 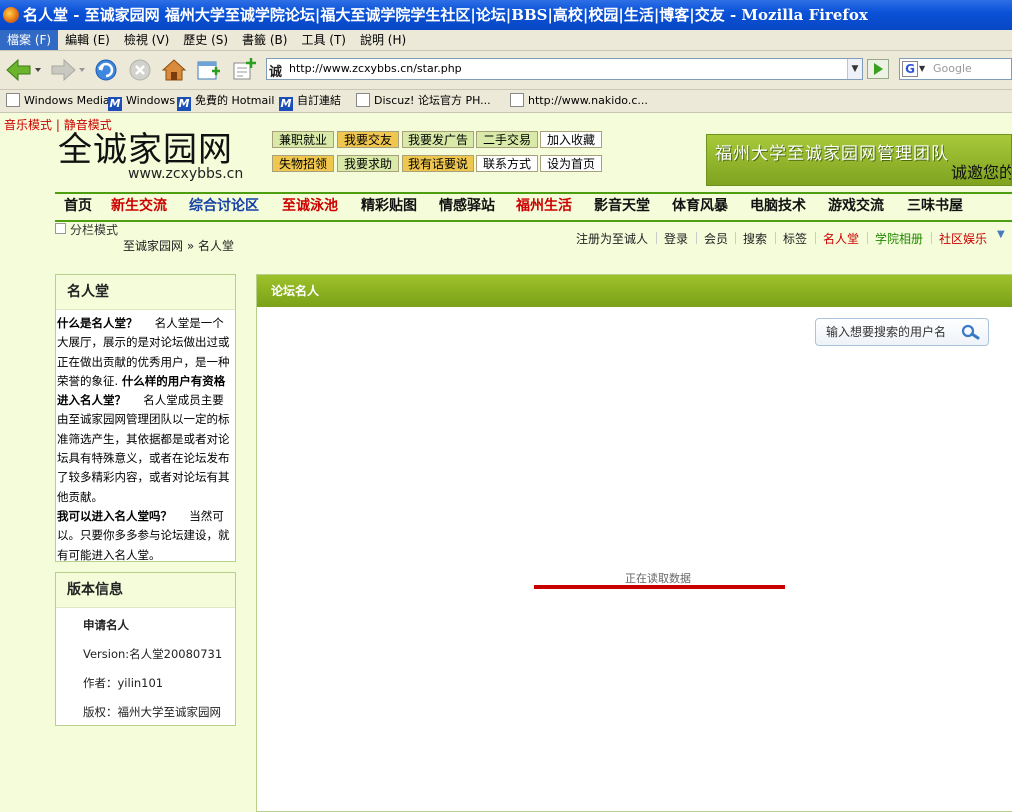 What do you see at coordinates (205, 40) in the screenshot?
I see `menu-history: 歷史 (S)` at bounding box center [205, 40].